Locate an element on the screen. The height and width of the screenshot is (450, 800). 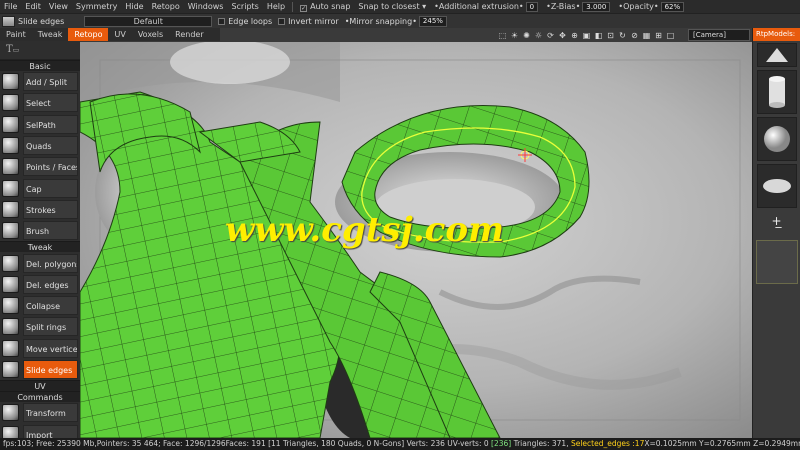
menu-hide: Hide is located at coordinates (134, 6).